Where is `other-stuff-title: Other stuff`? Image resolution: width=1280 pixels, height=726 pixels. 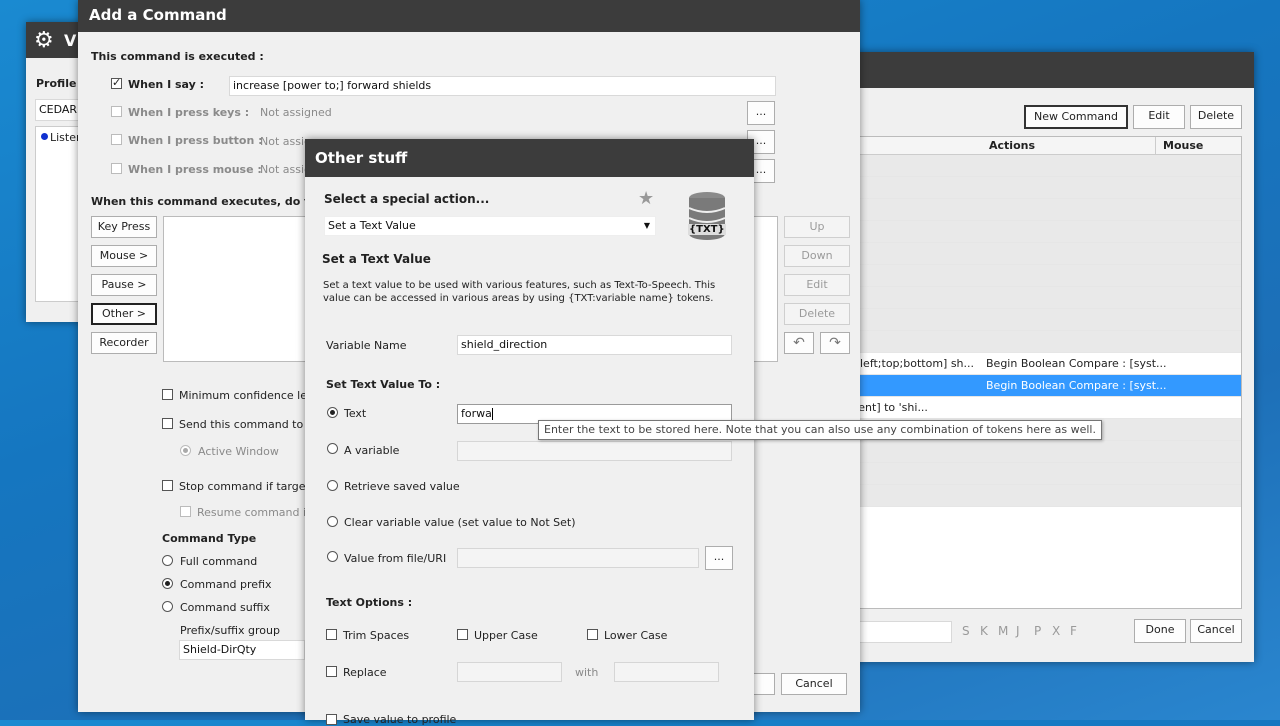 other-stuff-title: Other stuff is located at coordinates (361, 158).